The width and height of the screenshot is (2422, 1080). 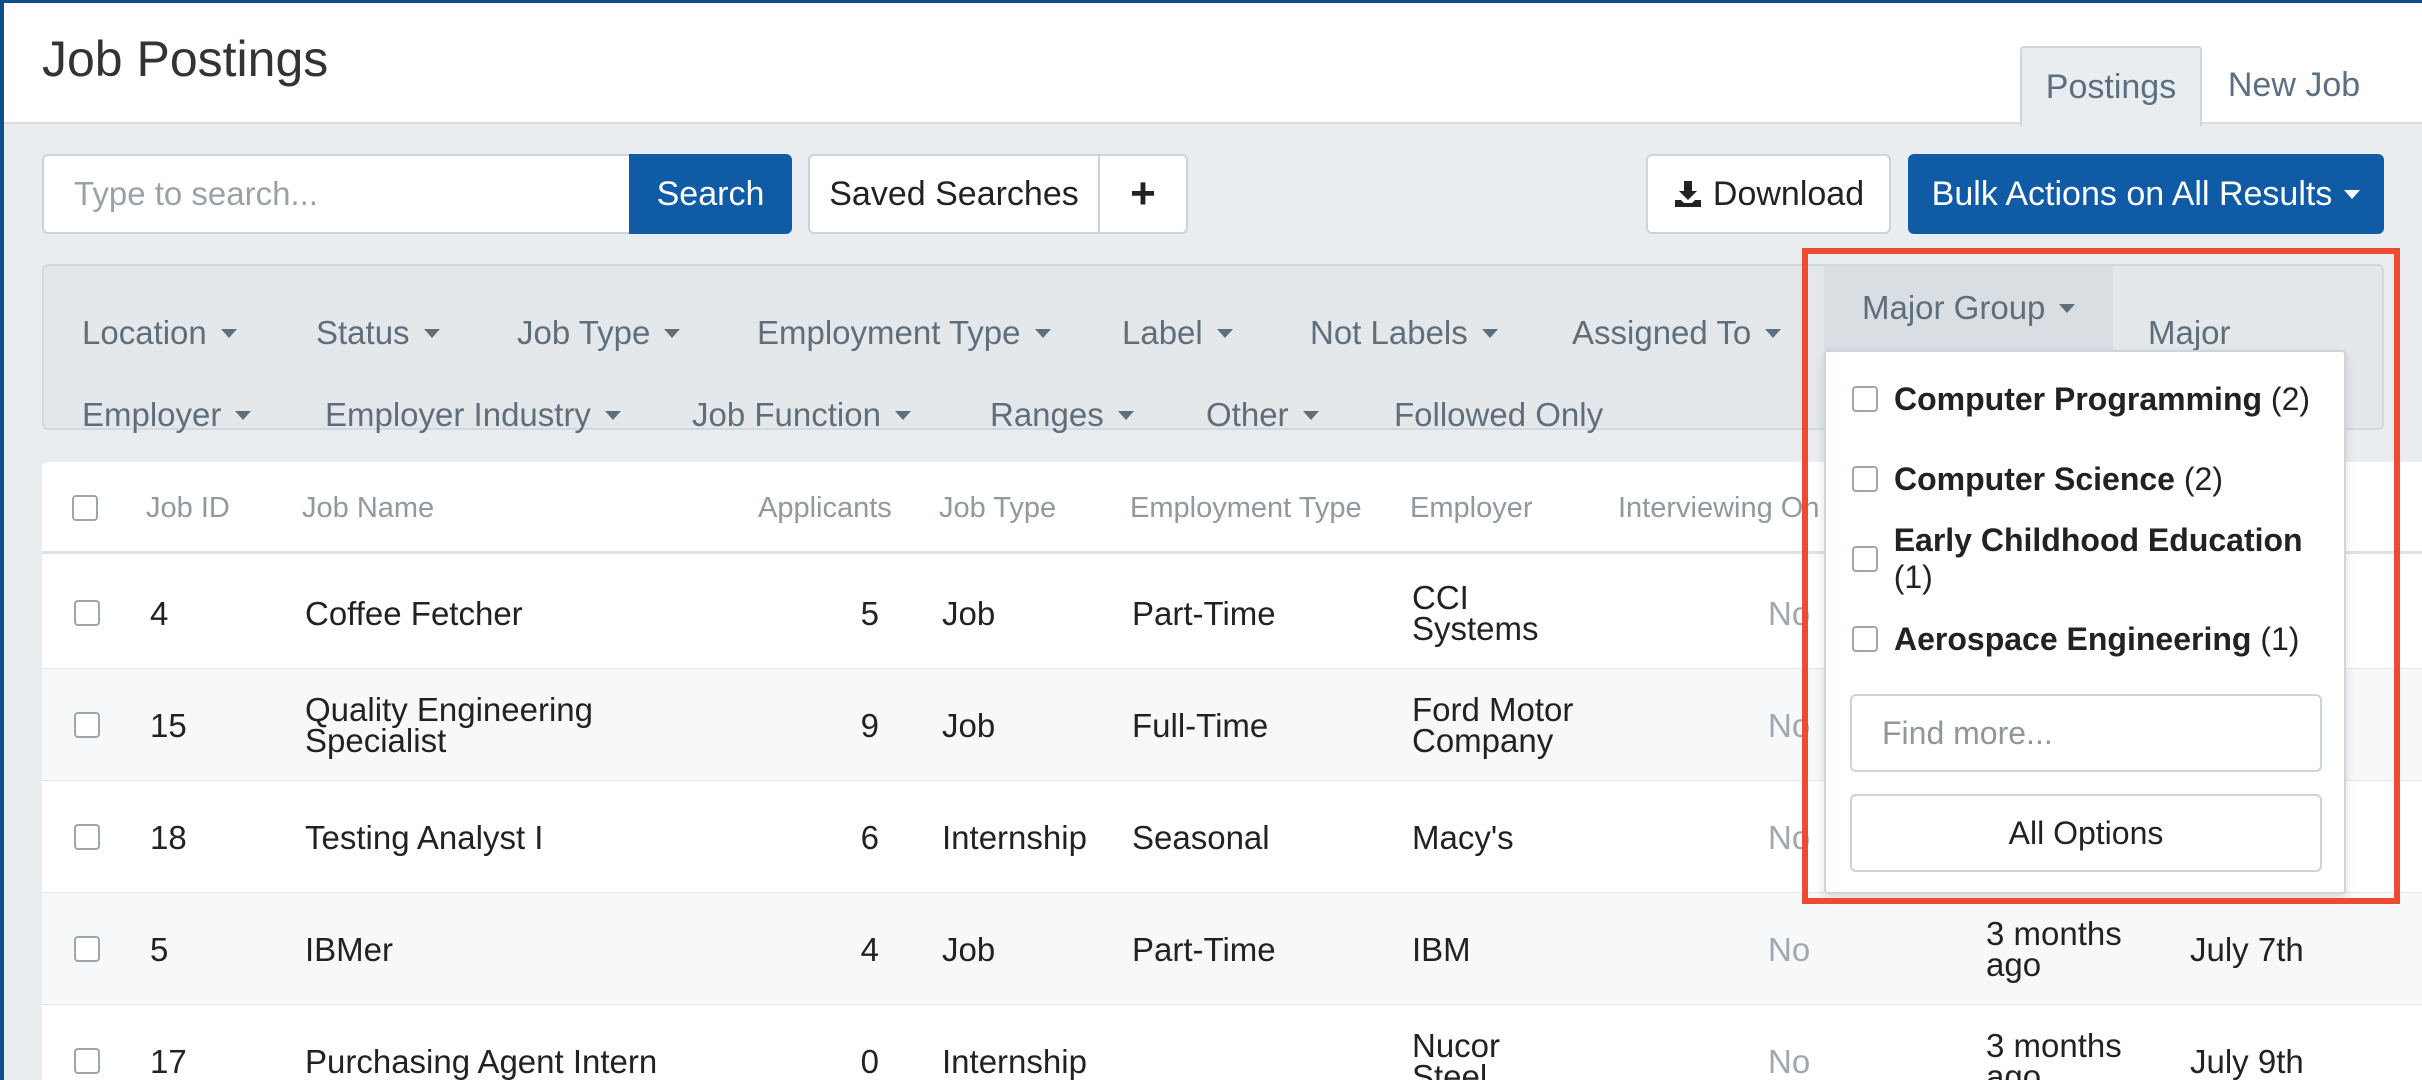 What do you see at coordinates (481, 1042) in the screenshot?
I see `job-name: Purchasing Agent Intern` at bounding box center [481, 1042].